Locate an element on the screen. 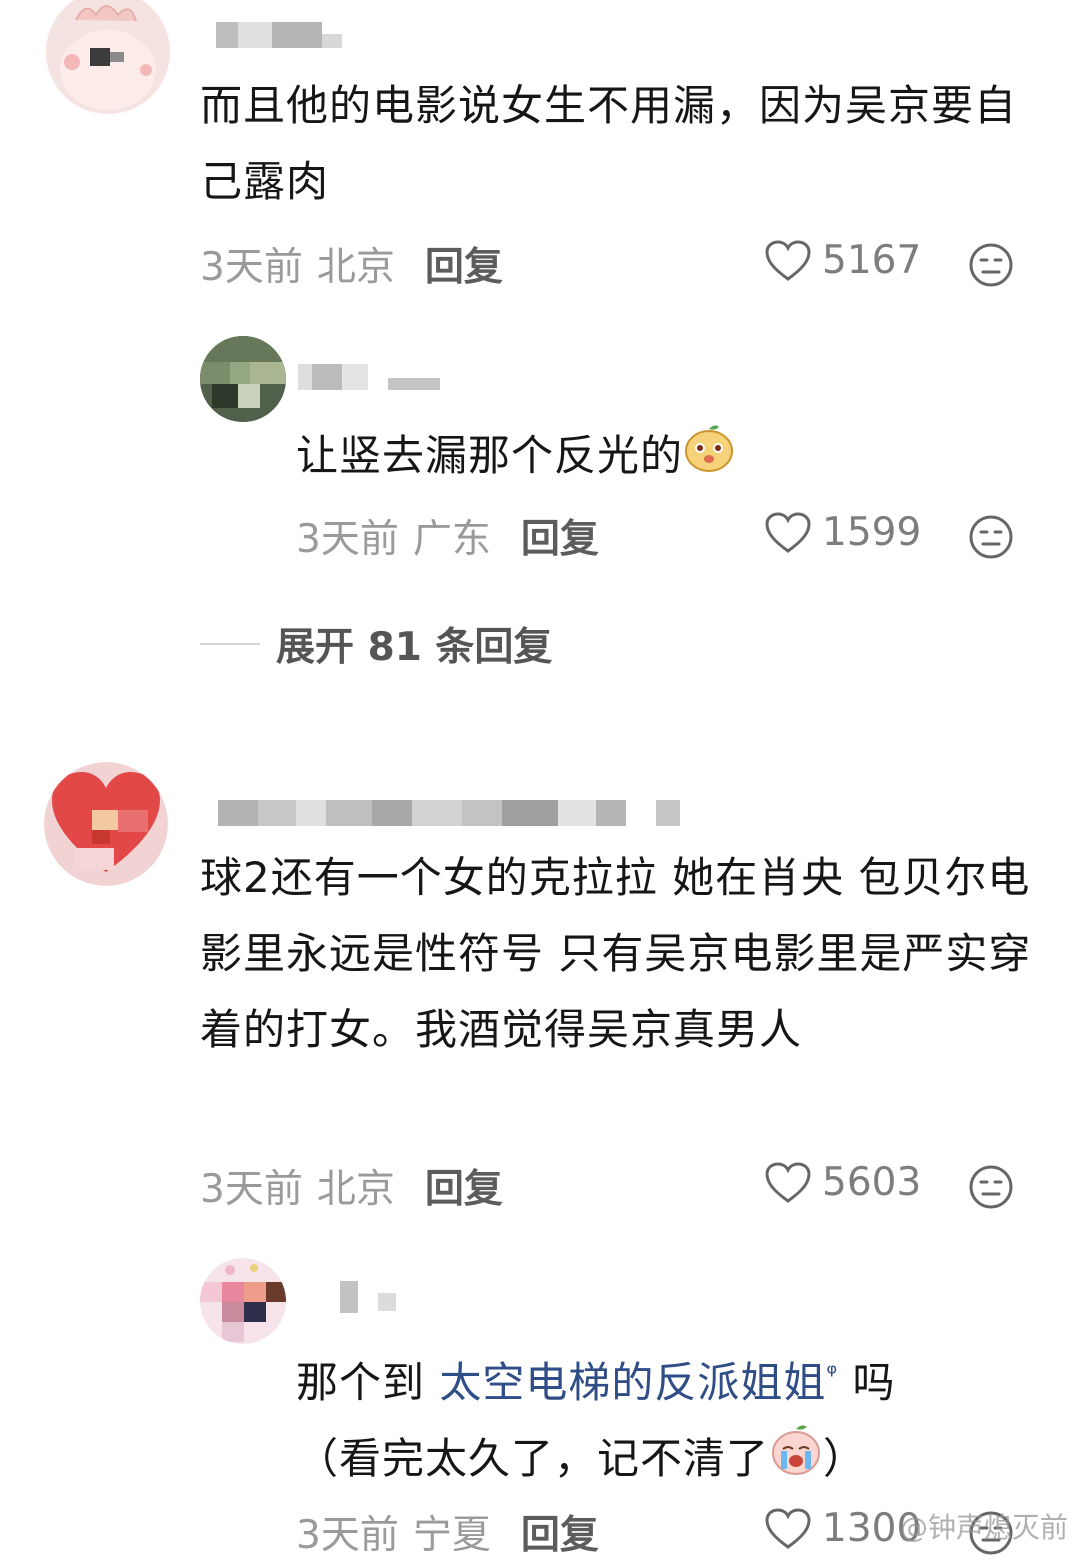  like-button: 5167 is located at coordinates (842, 260).